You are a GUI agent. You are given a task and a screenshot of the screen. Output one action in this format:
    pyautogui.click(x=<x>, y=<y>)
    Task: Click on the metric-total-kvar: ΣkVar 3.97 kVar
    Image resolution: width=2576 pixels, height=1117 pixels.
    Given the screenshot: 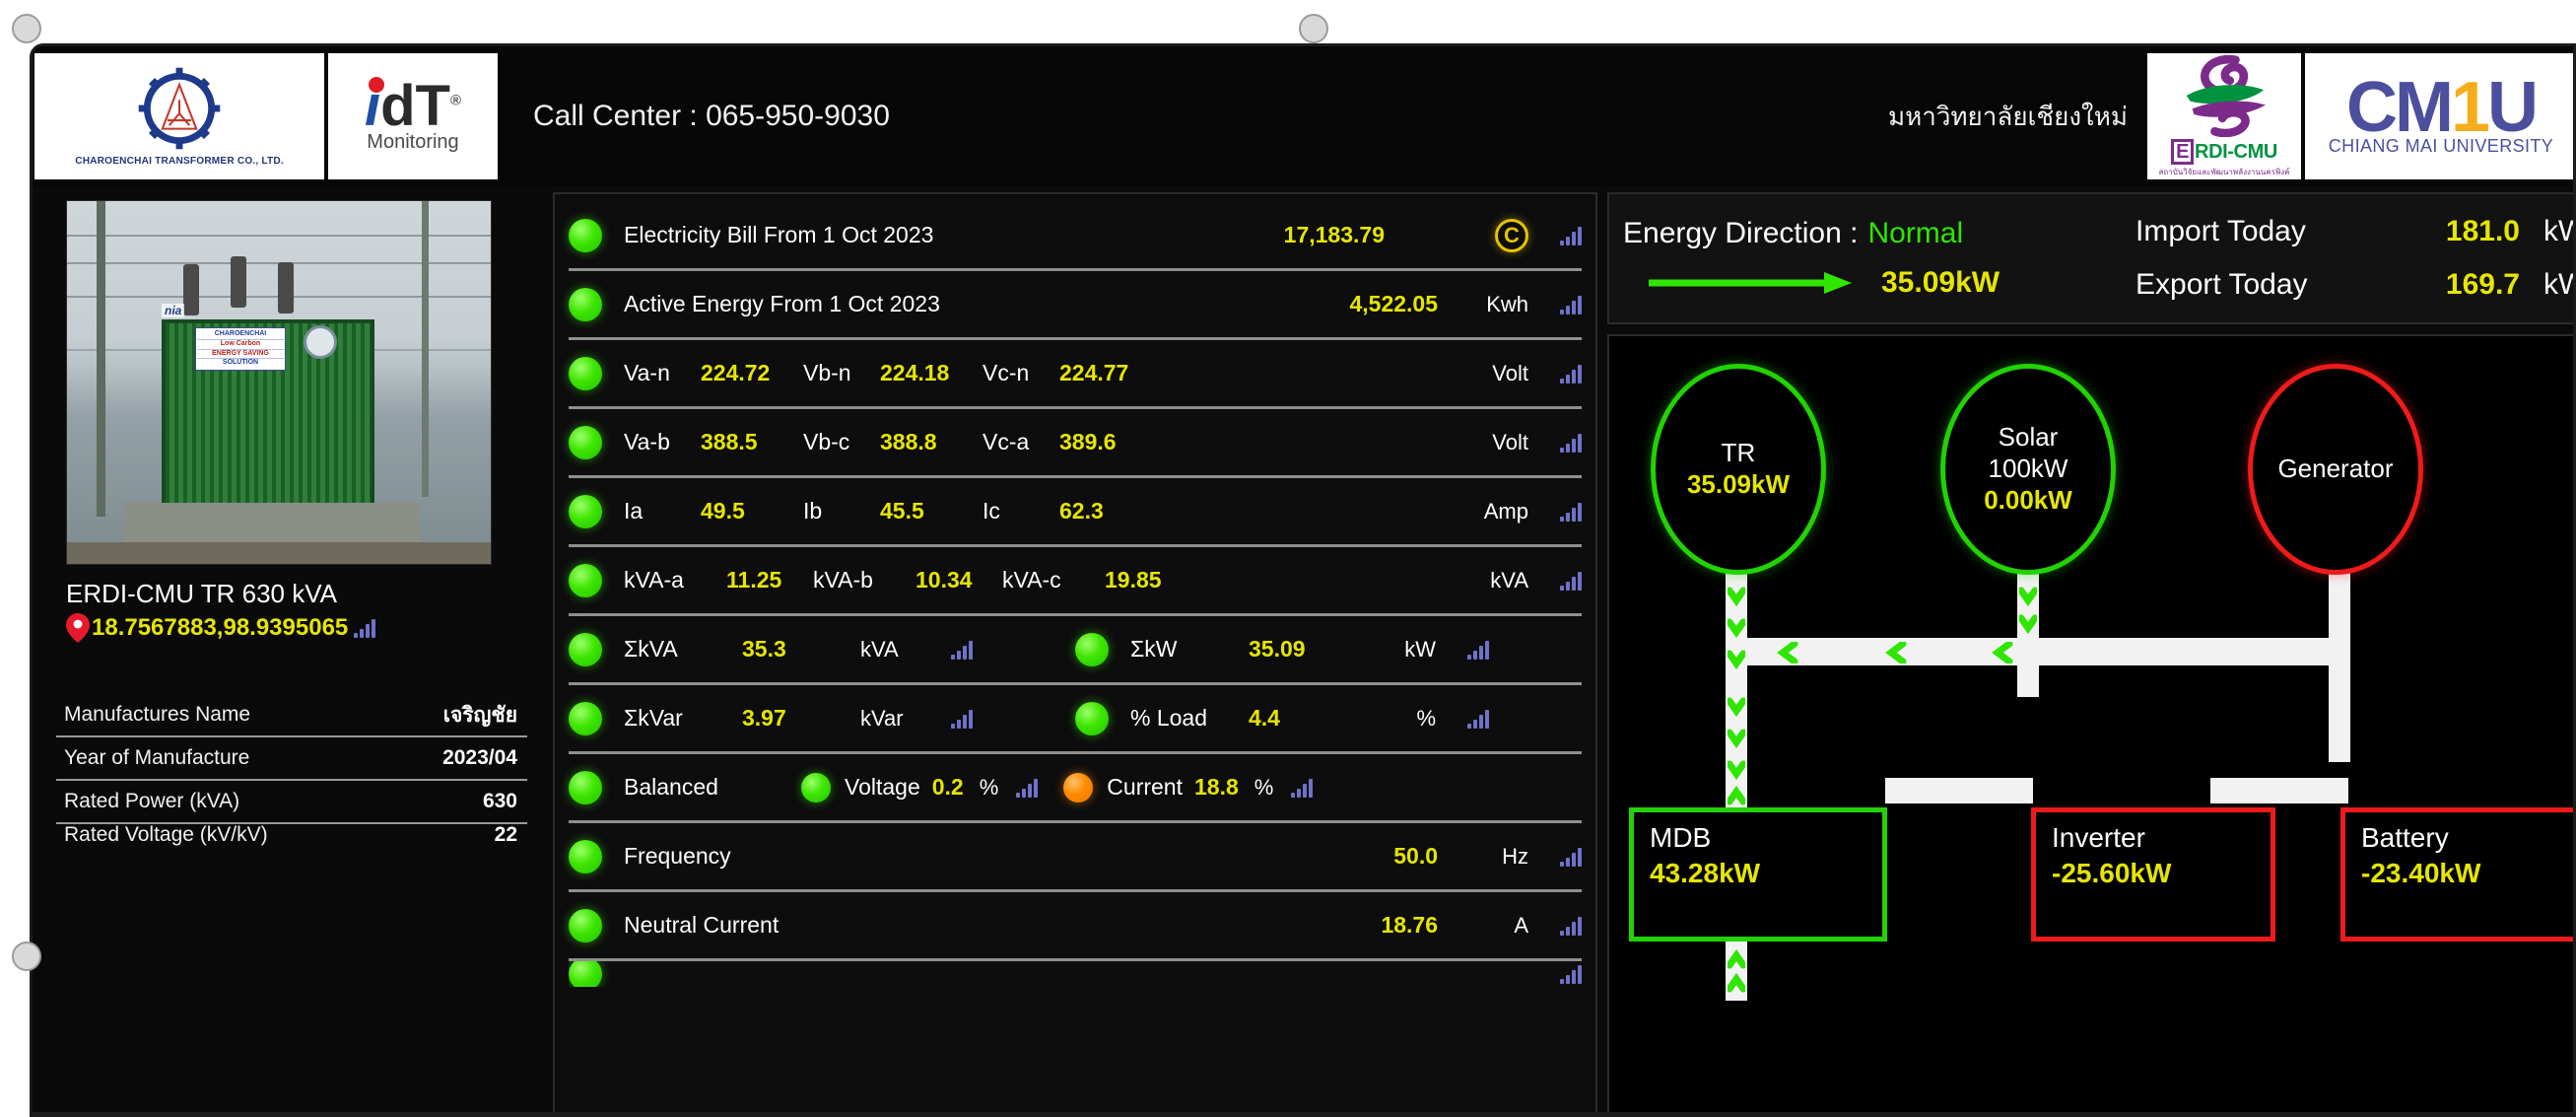 What is the action you would take?
    pyautogui.click(x=822, y=718)
    